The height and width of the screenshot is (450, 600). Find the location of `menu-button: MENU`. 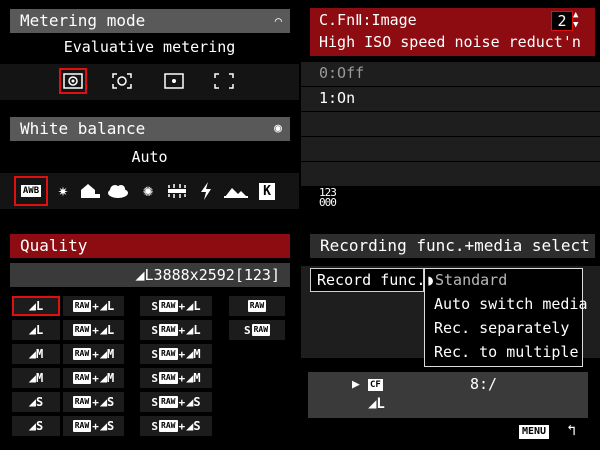

menu-button: MENU is located at coordinates (534, 432).